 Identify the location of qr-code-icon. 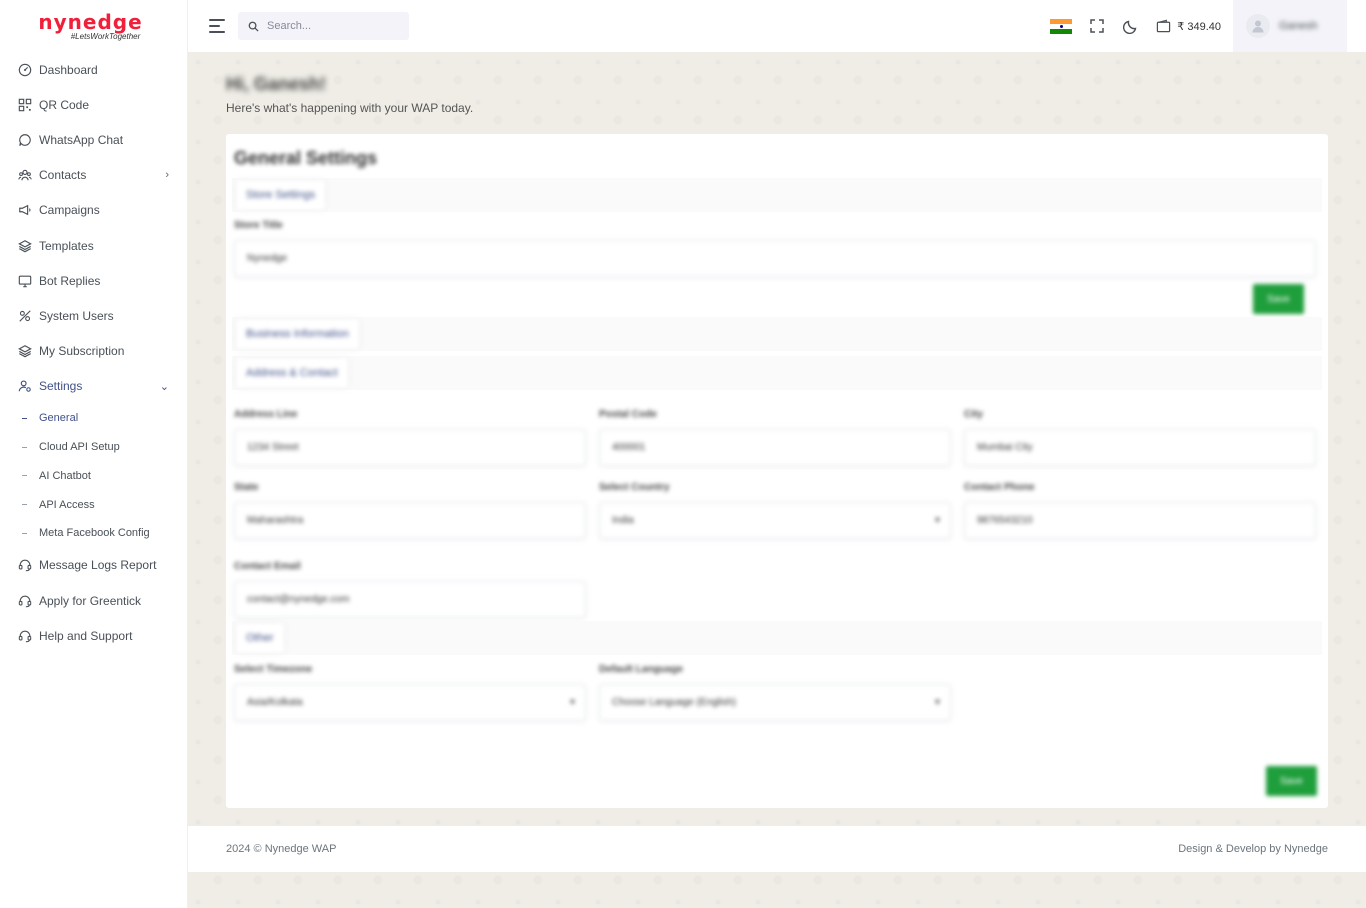
(25, 105).